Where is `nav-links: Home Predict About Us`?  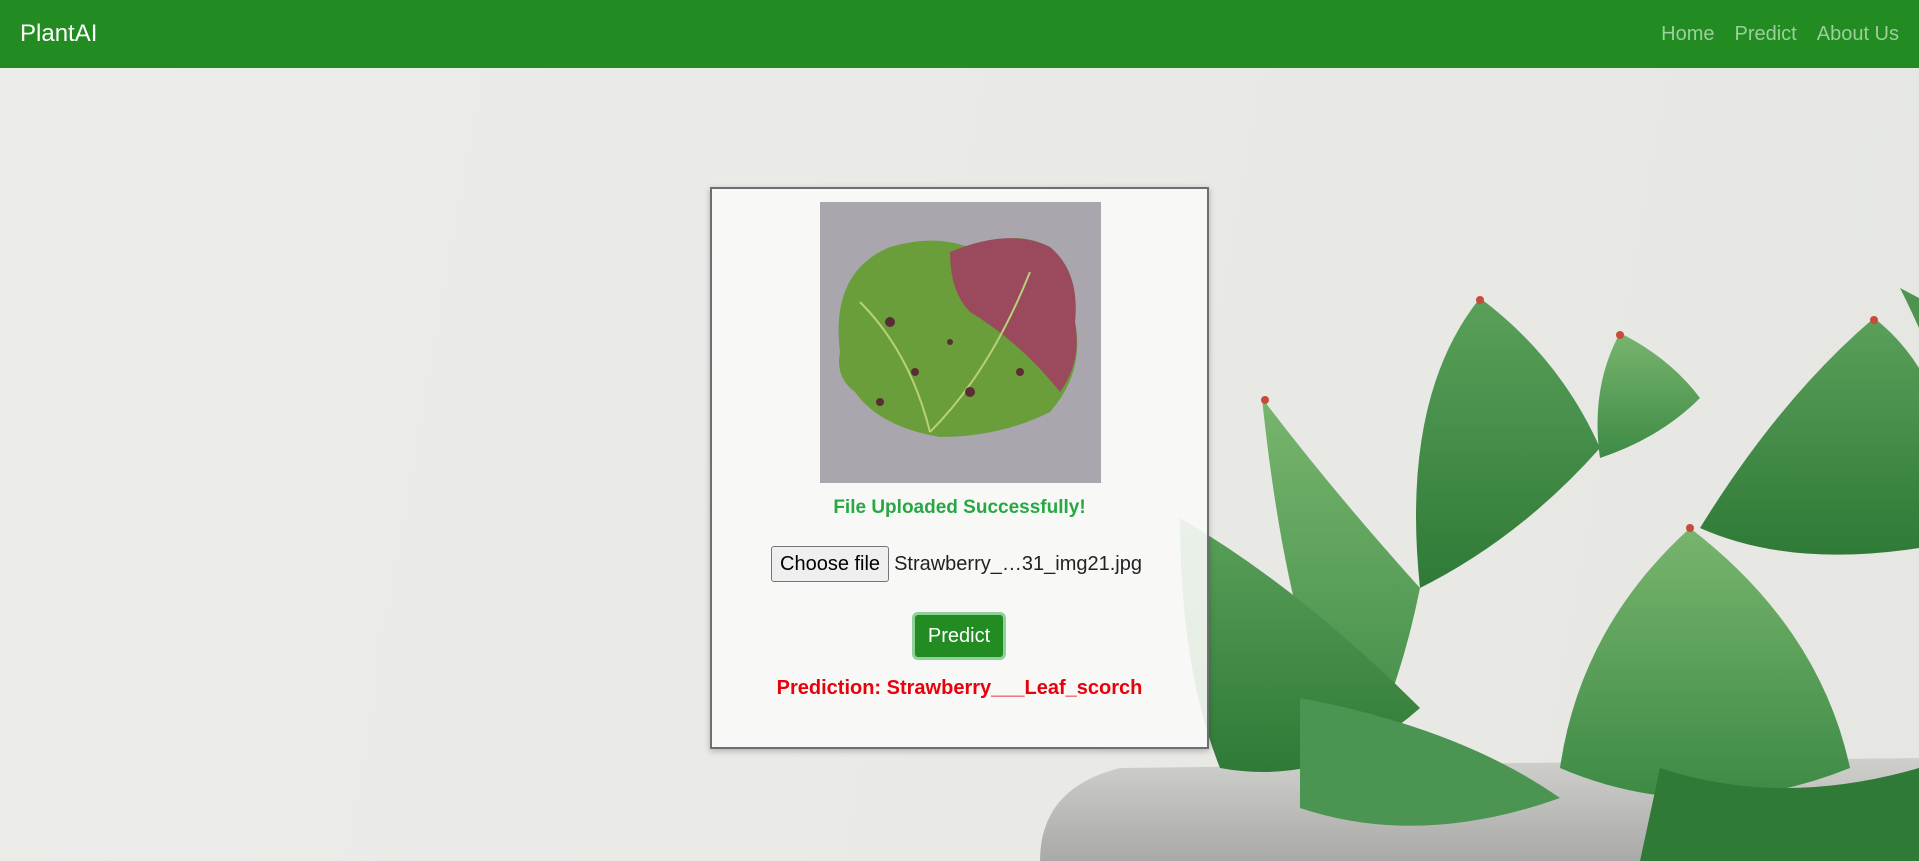 nav-links: Home Predict About Us is located at coordinates (1780, 34).